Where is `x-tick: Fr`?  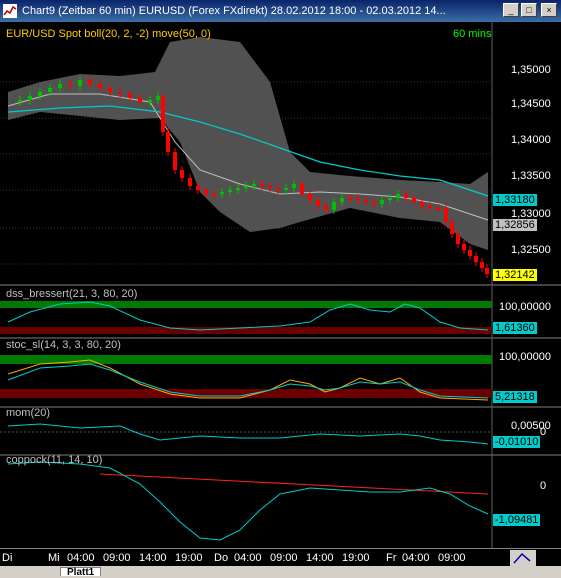
x-tick: Fr is located at coordinates (391, 558).